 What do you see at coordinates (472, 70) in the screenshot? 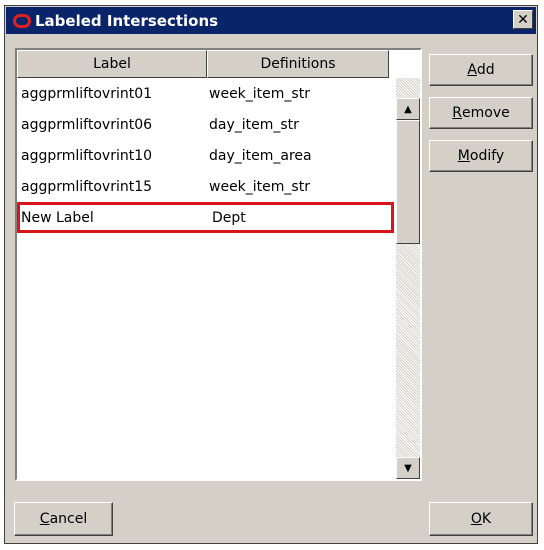
I see `add-mnemonic: A` at bounding box center [472, 70].